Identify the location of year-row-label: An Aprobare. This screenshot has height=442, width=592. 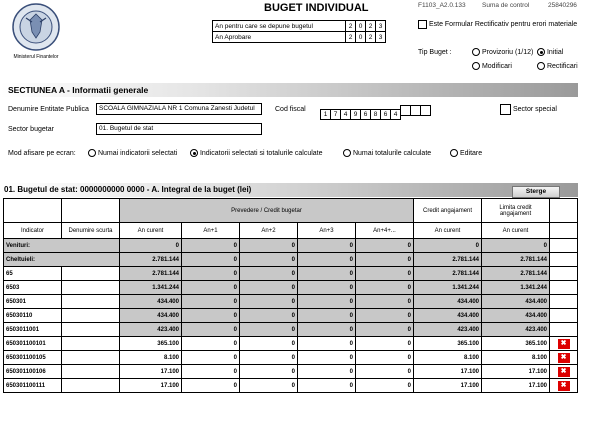
(279, 37).